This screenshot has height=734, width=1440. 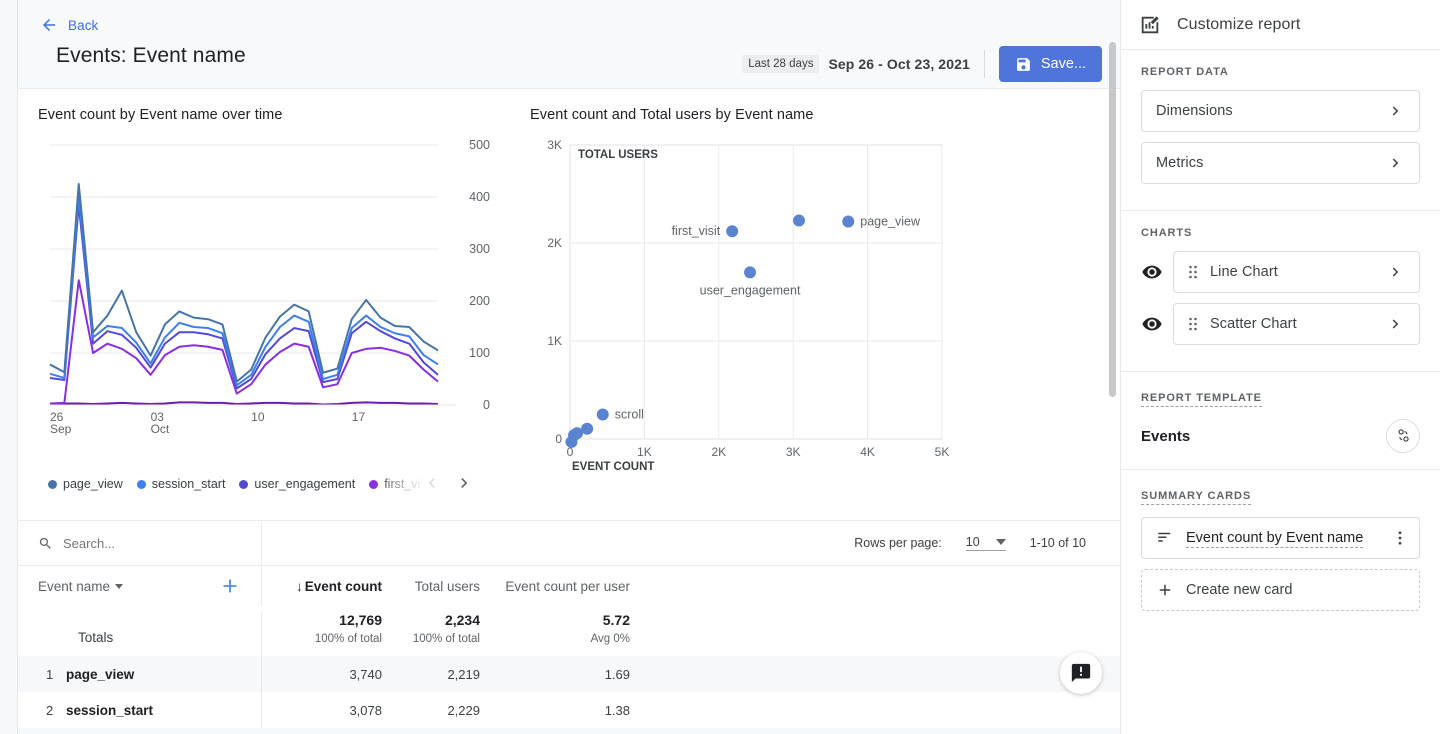 I want to click on edit-report-icon, so click(x=1150, y=24).